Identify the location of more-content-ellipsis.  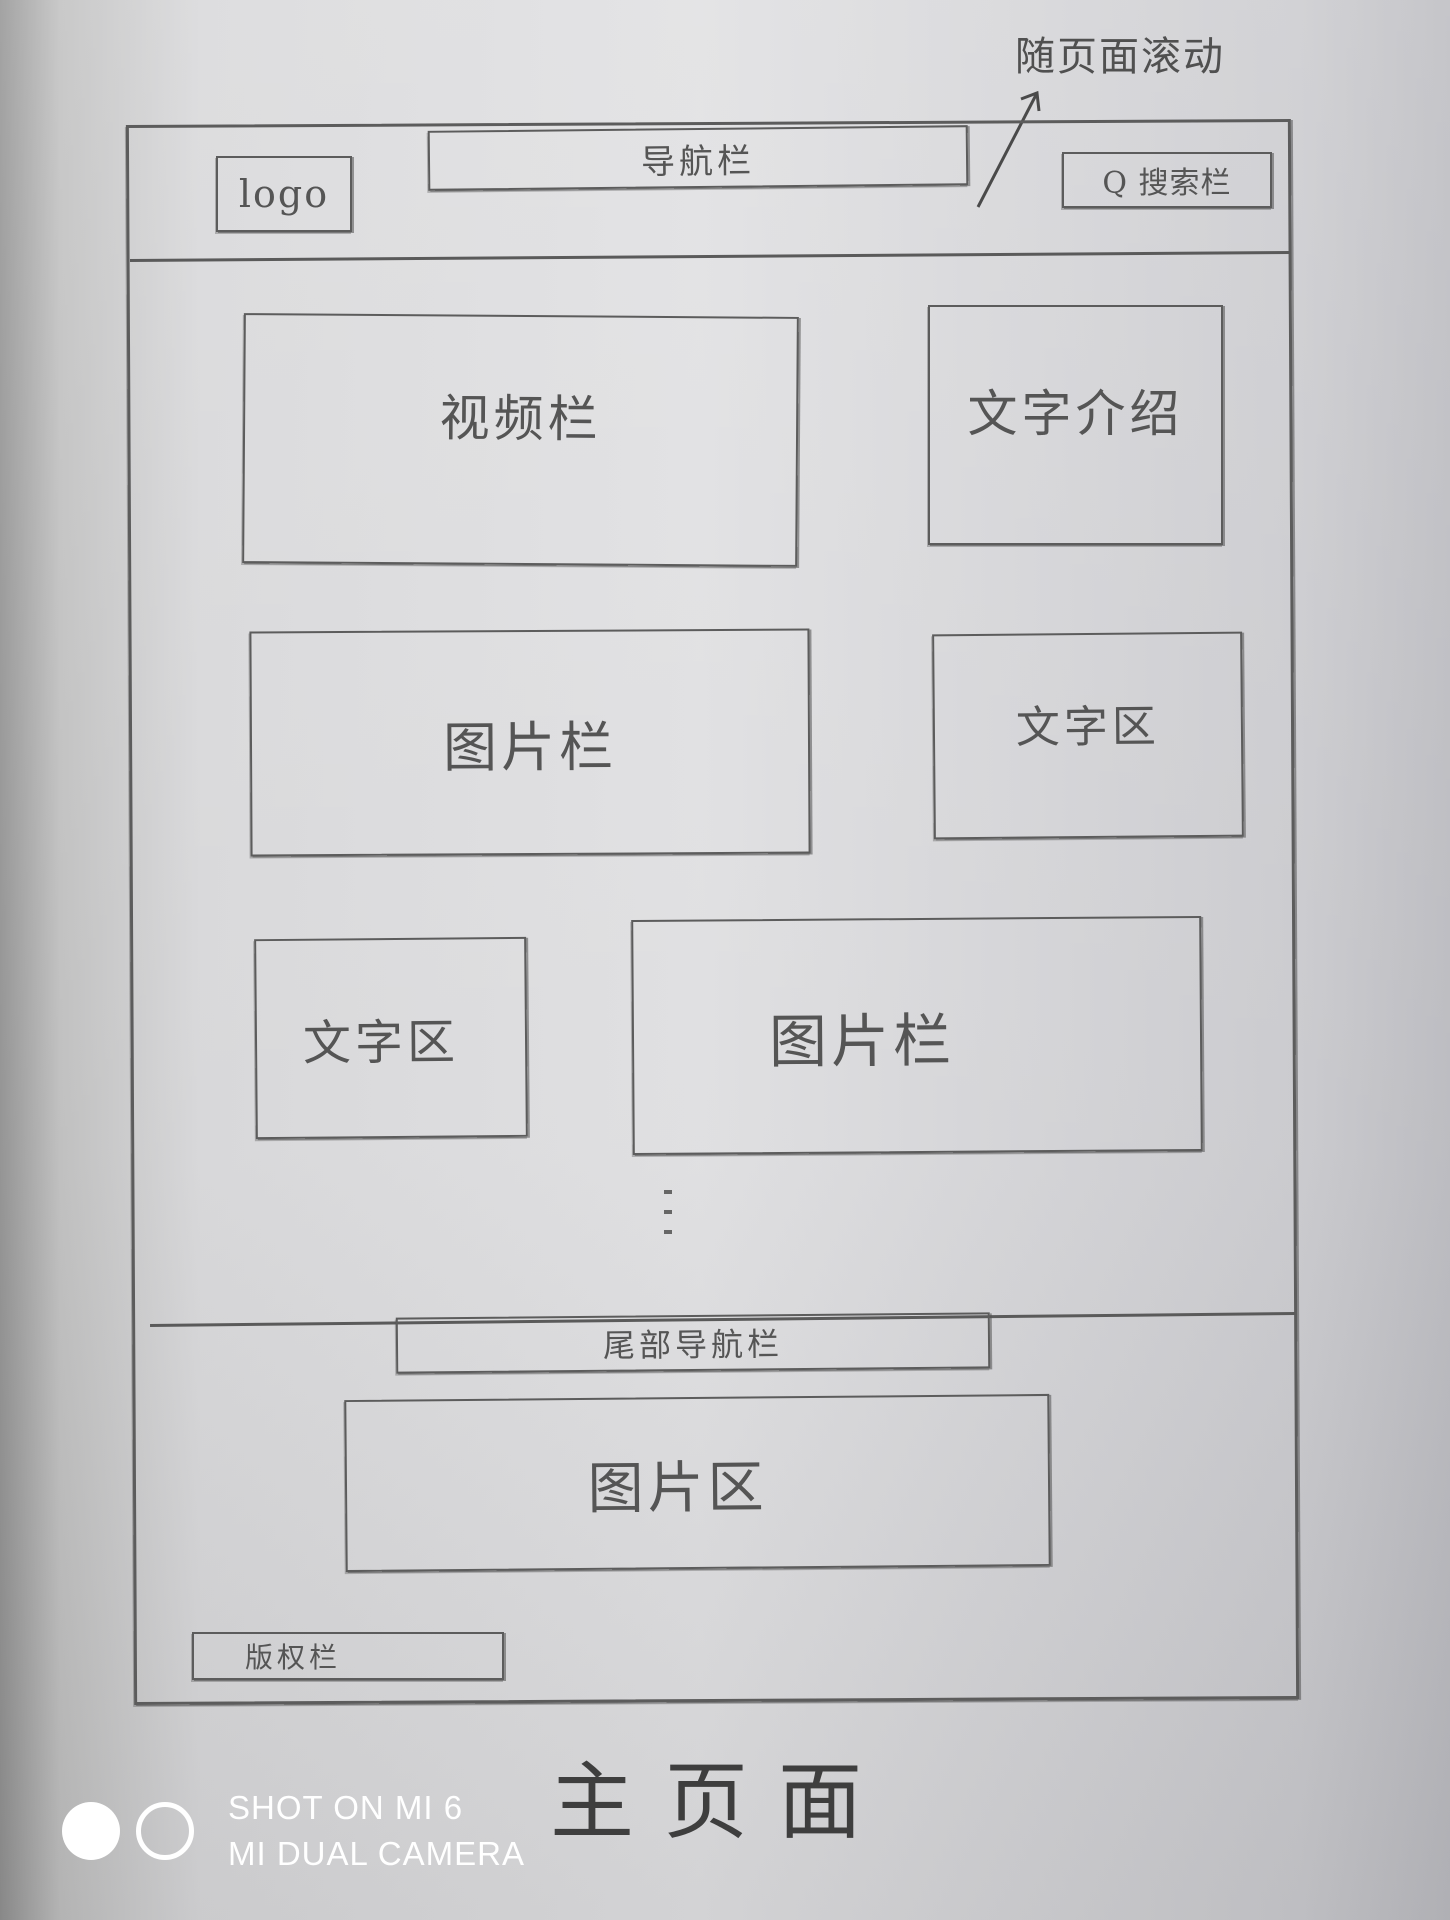
(668, 1214).